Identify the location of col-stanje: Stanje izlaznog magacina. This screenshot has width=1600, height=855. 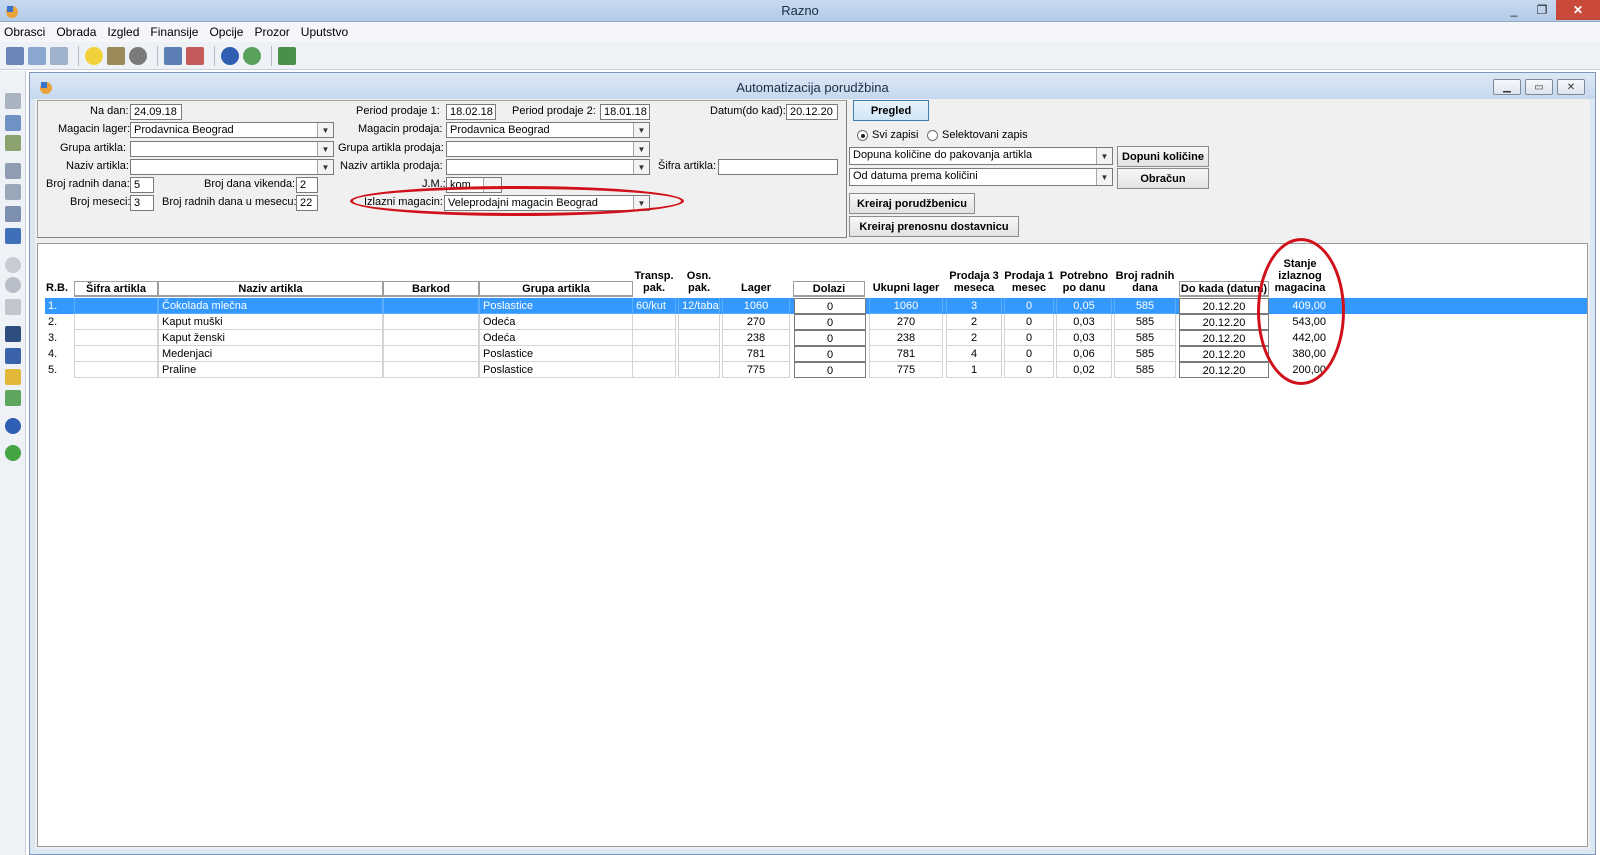
(1300, 270).